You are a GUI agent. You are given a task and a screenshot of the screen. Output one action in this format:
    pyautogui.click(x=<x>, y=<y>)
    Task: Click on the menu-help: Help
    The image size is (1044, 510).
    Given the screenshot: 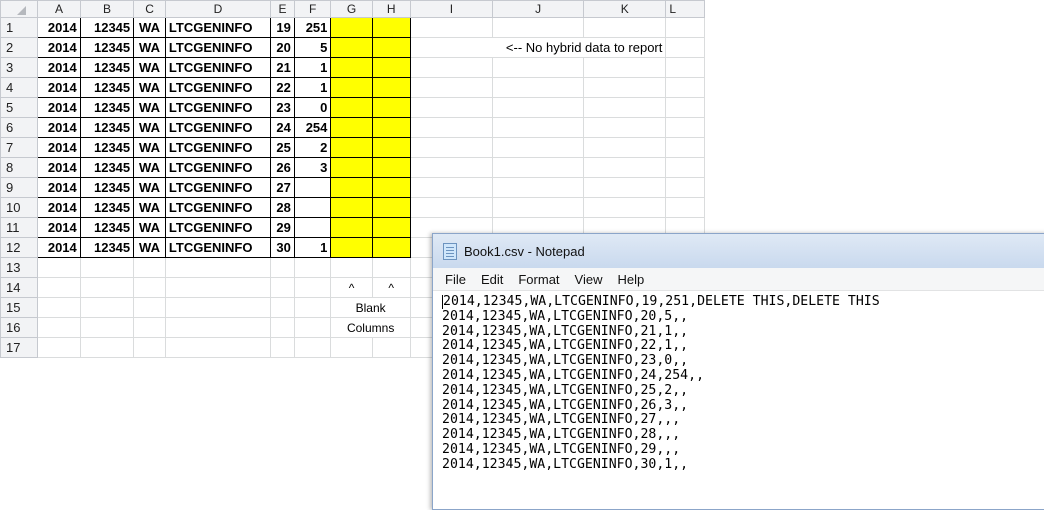 What is the action you would take?
    pyautogui.click(x=630, y=279)
    